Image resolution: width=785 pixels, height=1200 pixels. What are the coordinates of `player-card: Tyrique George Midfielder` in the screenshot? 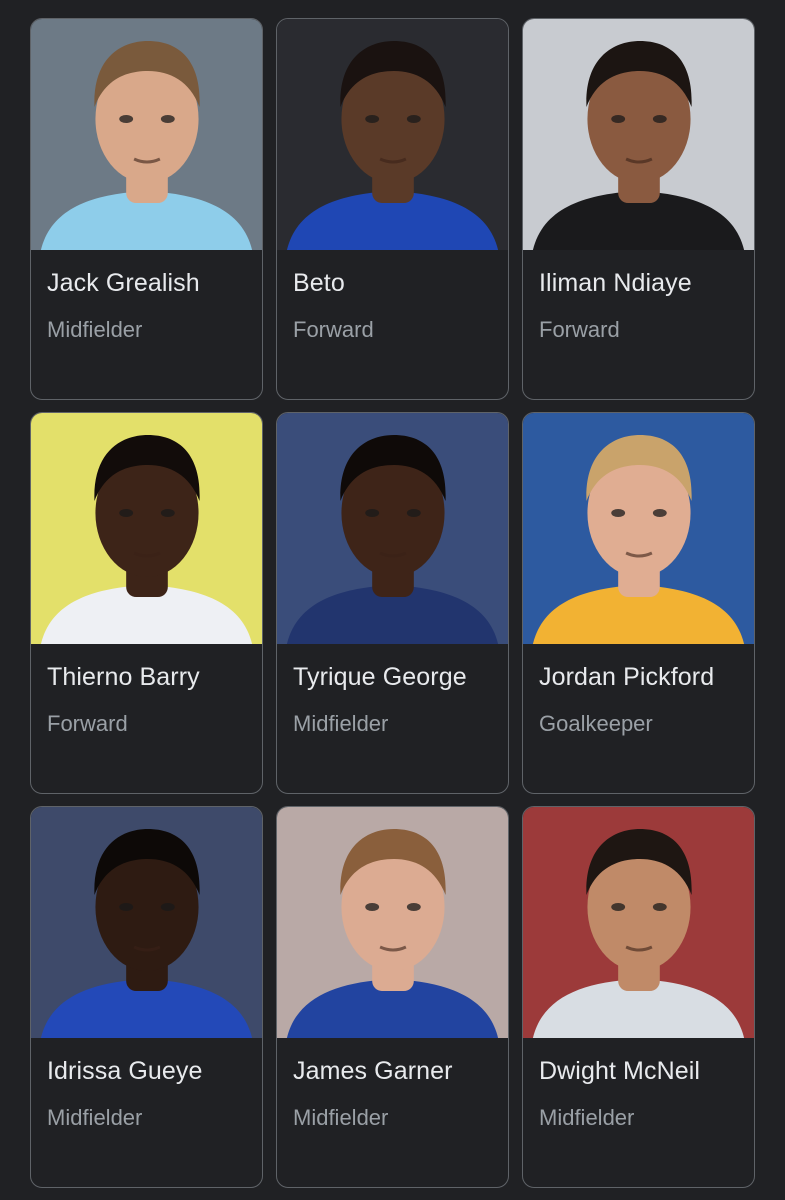 It's located at (392, 603).